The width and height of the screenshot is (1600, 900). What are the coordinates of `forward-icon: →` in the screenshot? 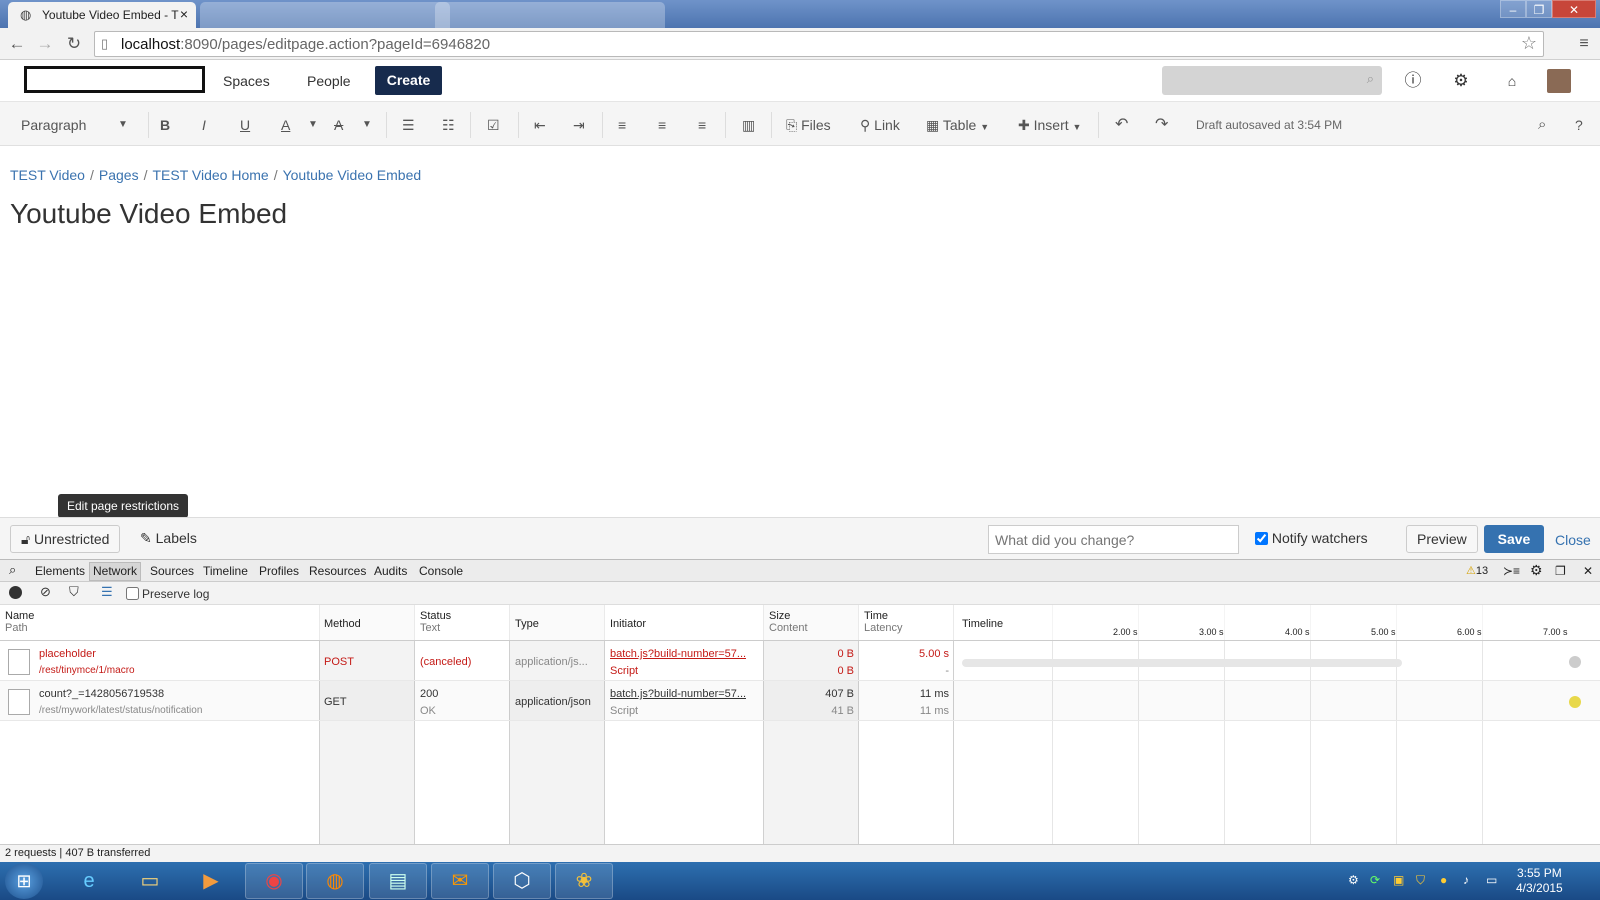 It's located at (45, 44).